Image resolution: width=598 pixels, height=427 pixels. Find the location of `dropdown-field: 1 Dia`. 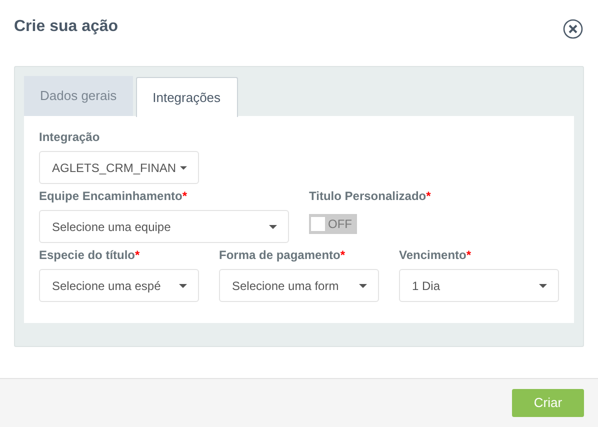

dropdown-field: 1 Dia is located at coordinates (479, 285).